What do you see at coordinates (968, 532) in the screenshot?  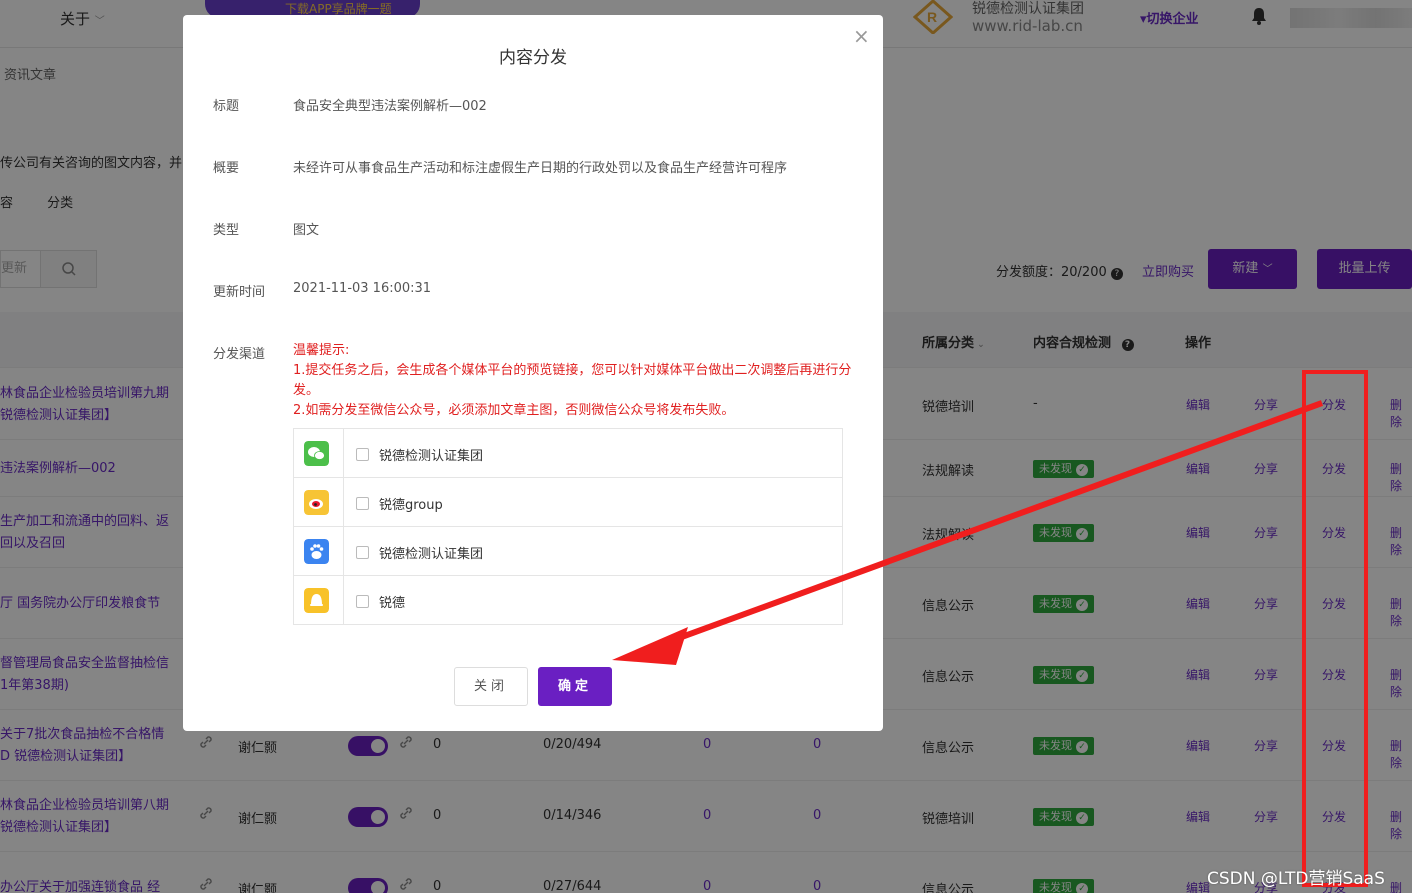 I see `annotation-arrow` at bounding box center [968, 532].